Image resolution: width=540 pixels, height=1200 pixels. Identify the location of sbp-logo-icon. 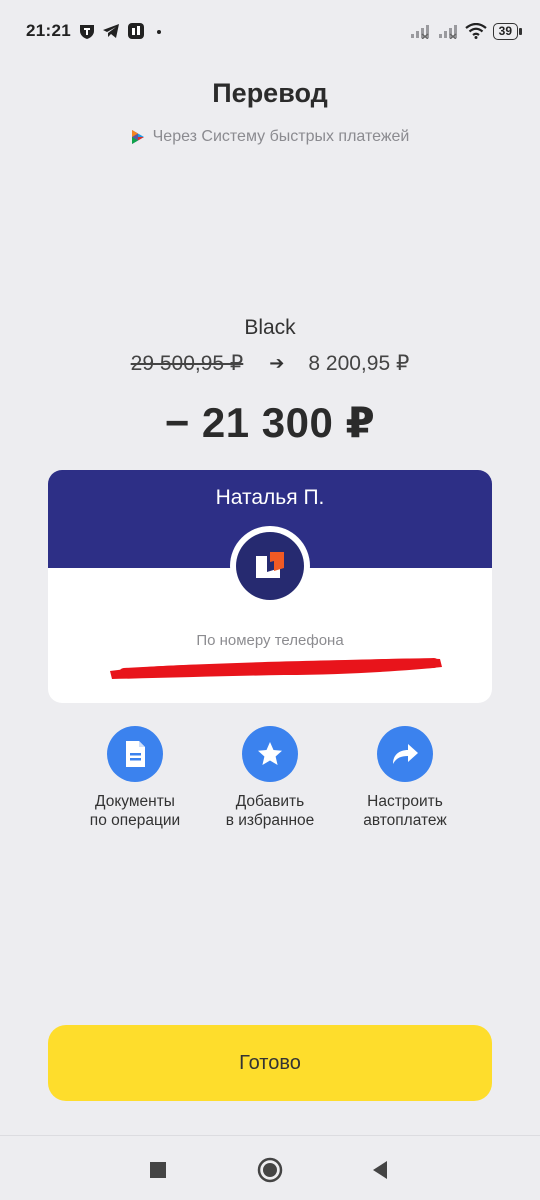
(137, 137).